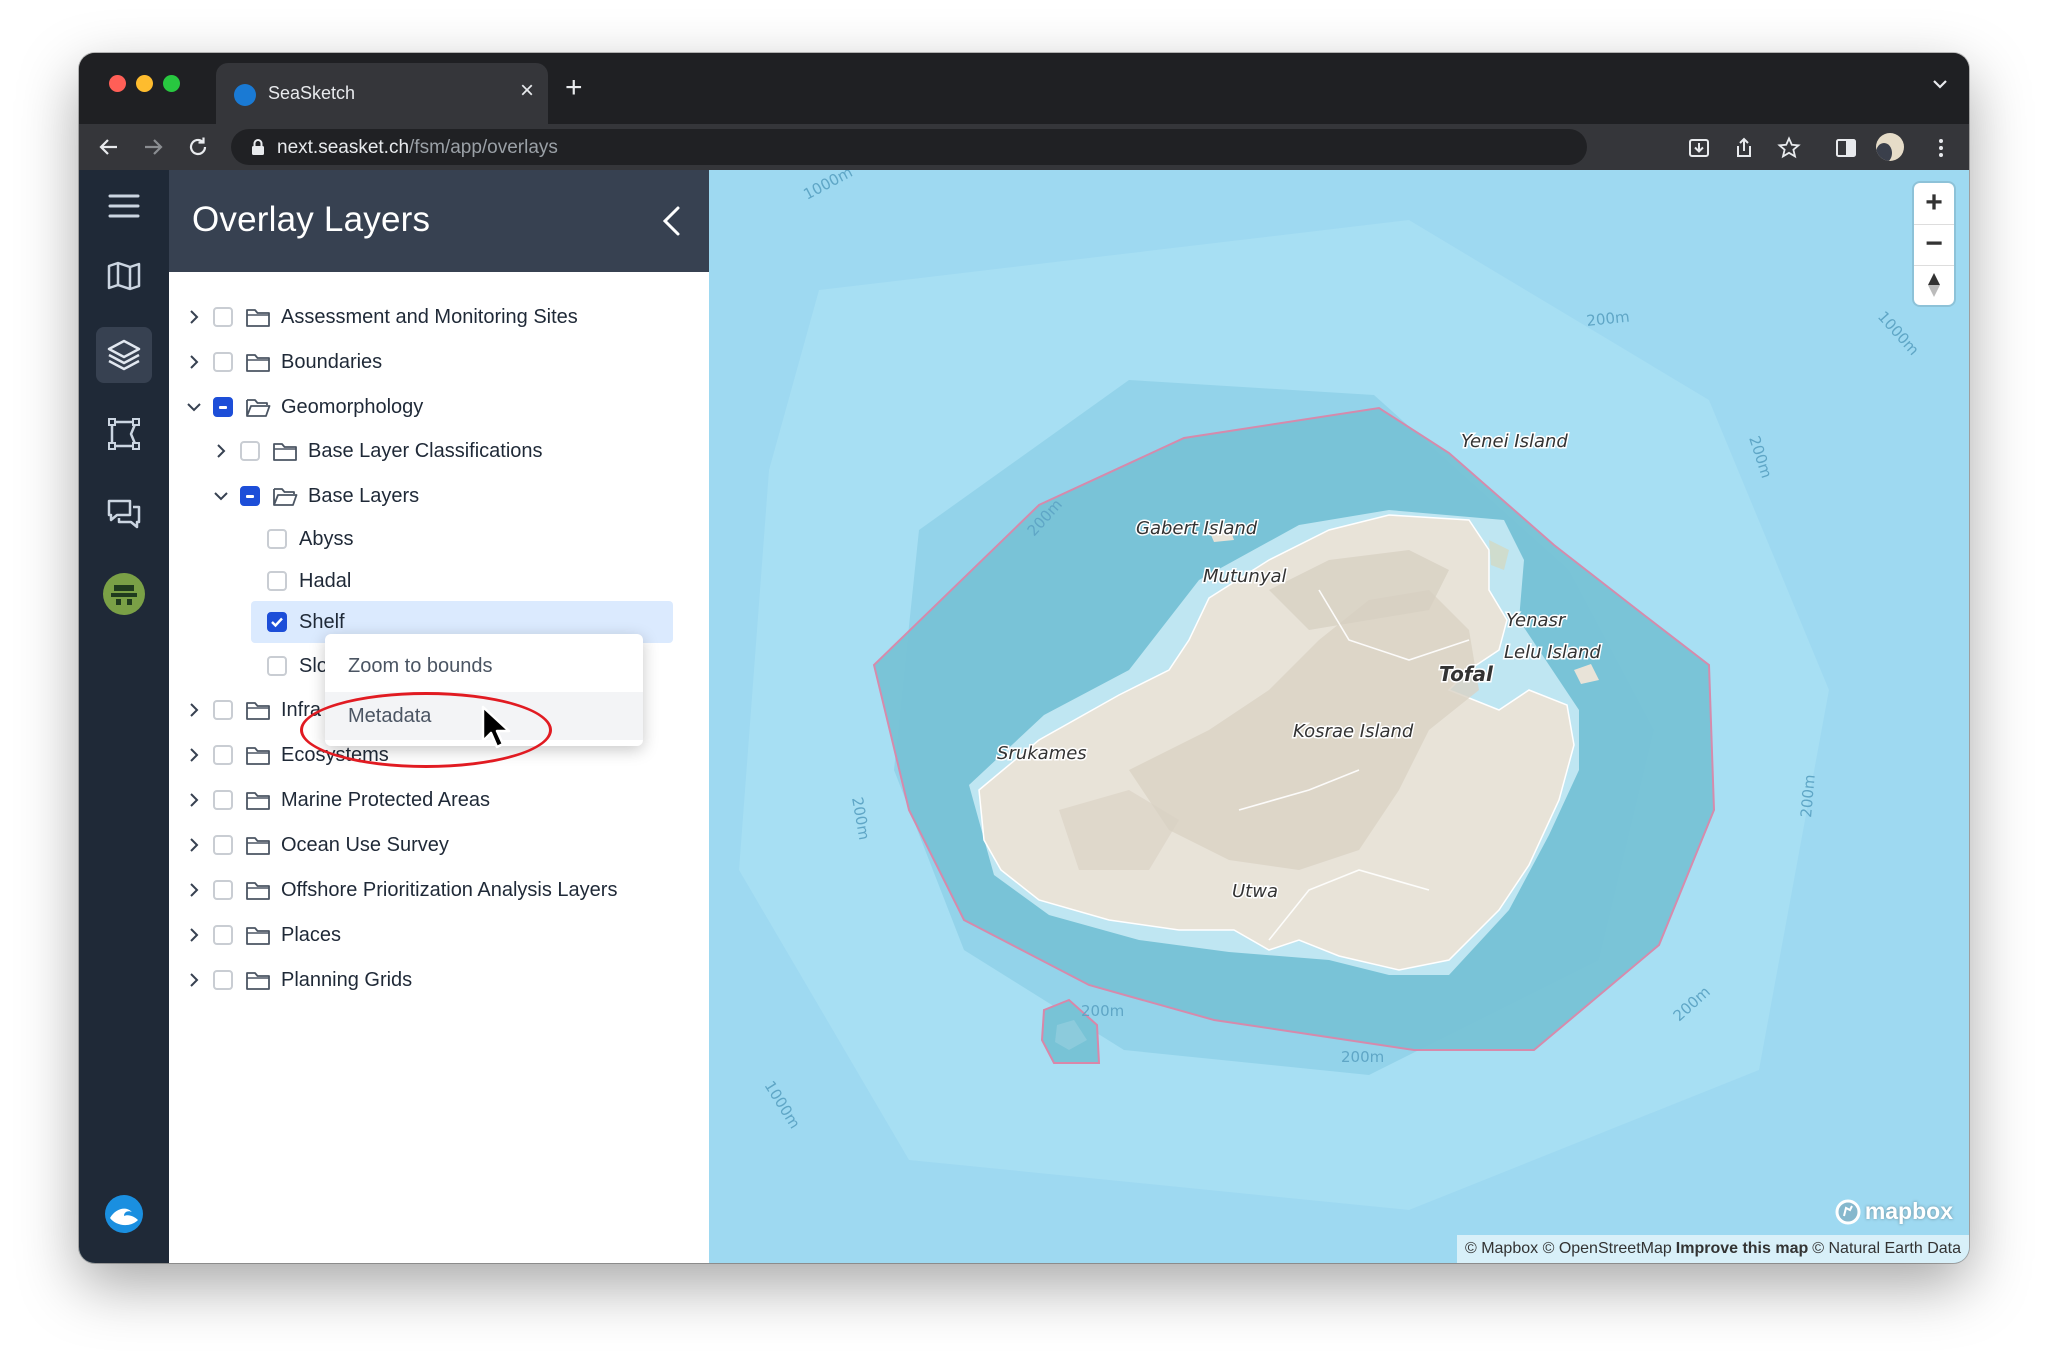 This screenshot has height=1370, width=2049. I want to click on tree-item-offshore-prioritization: Offshore Prioritization Analysis Layers, so click(401, 890).